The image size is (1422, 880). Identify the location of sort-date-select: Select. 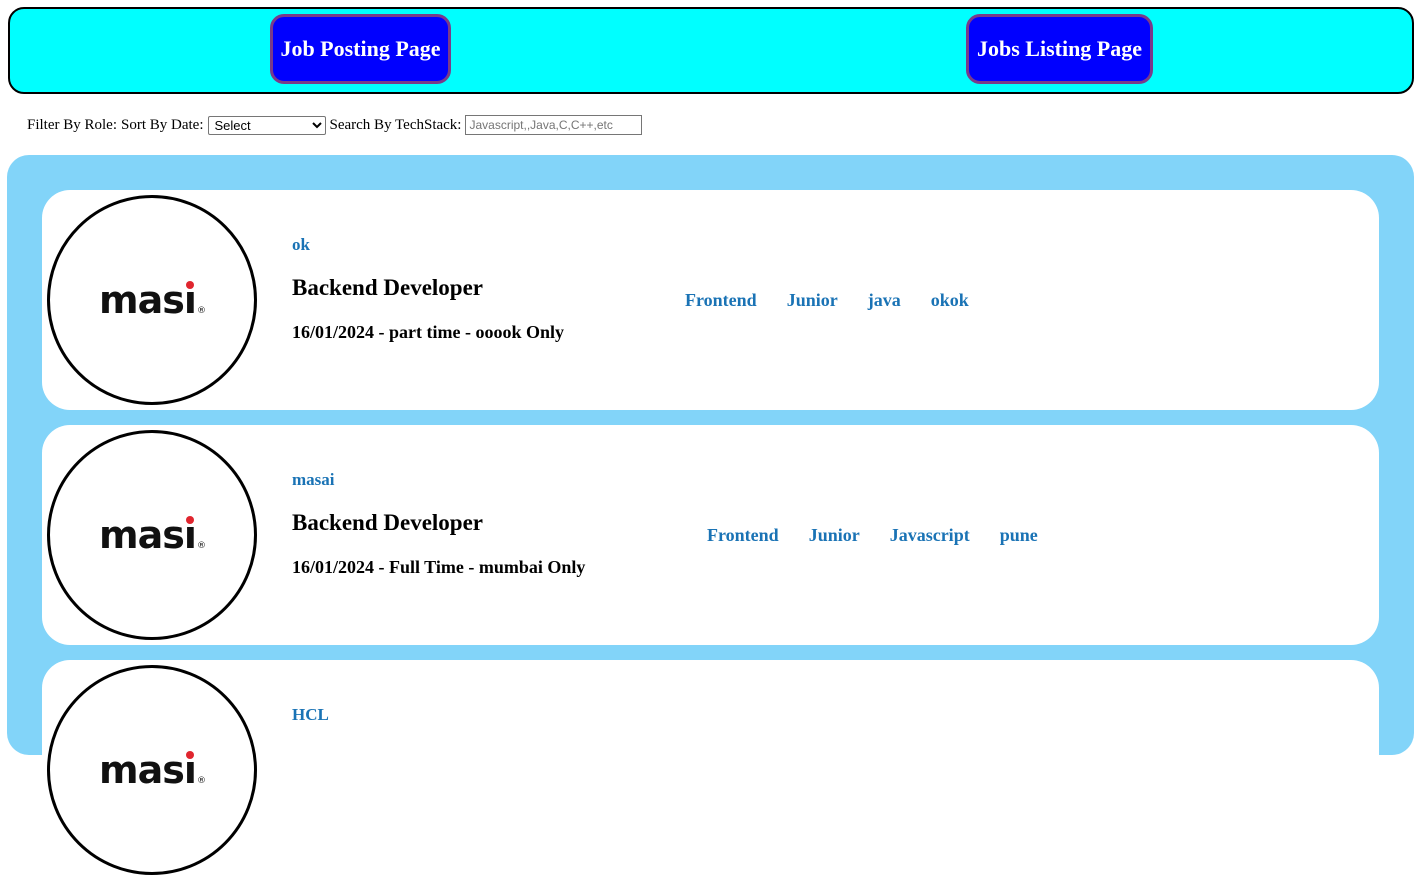
(266, 125).